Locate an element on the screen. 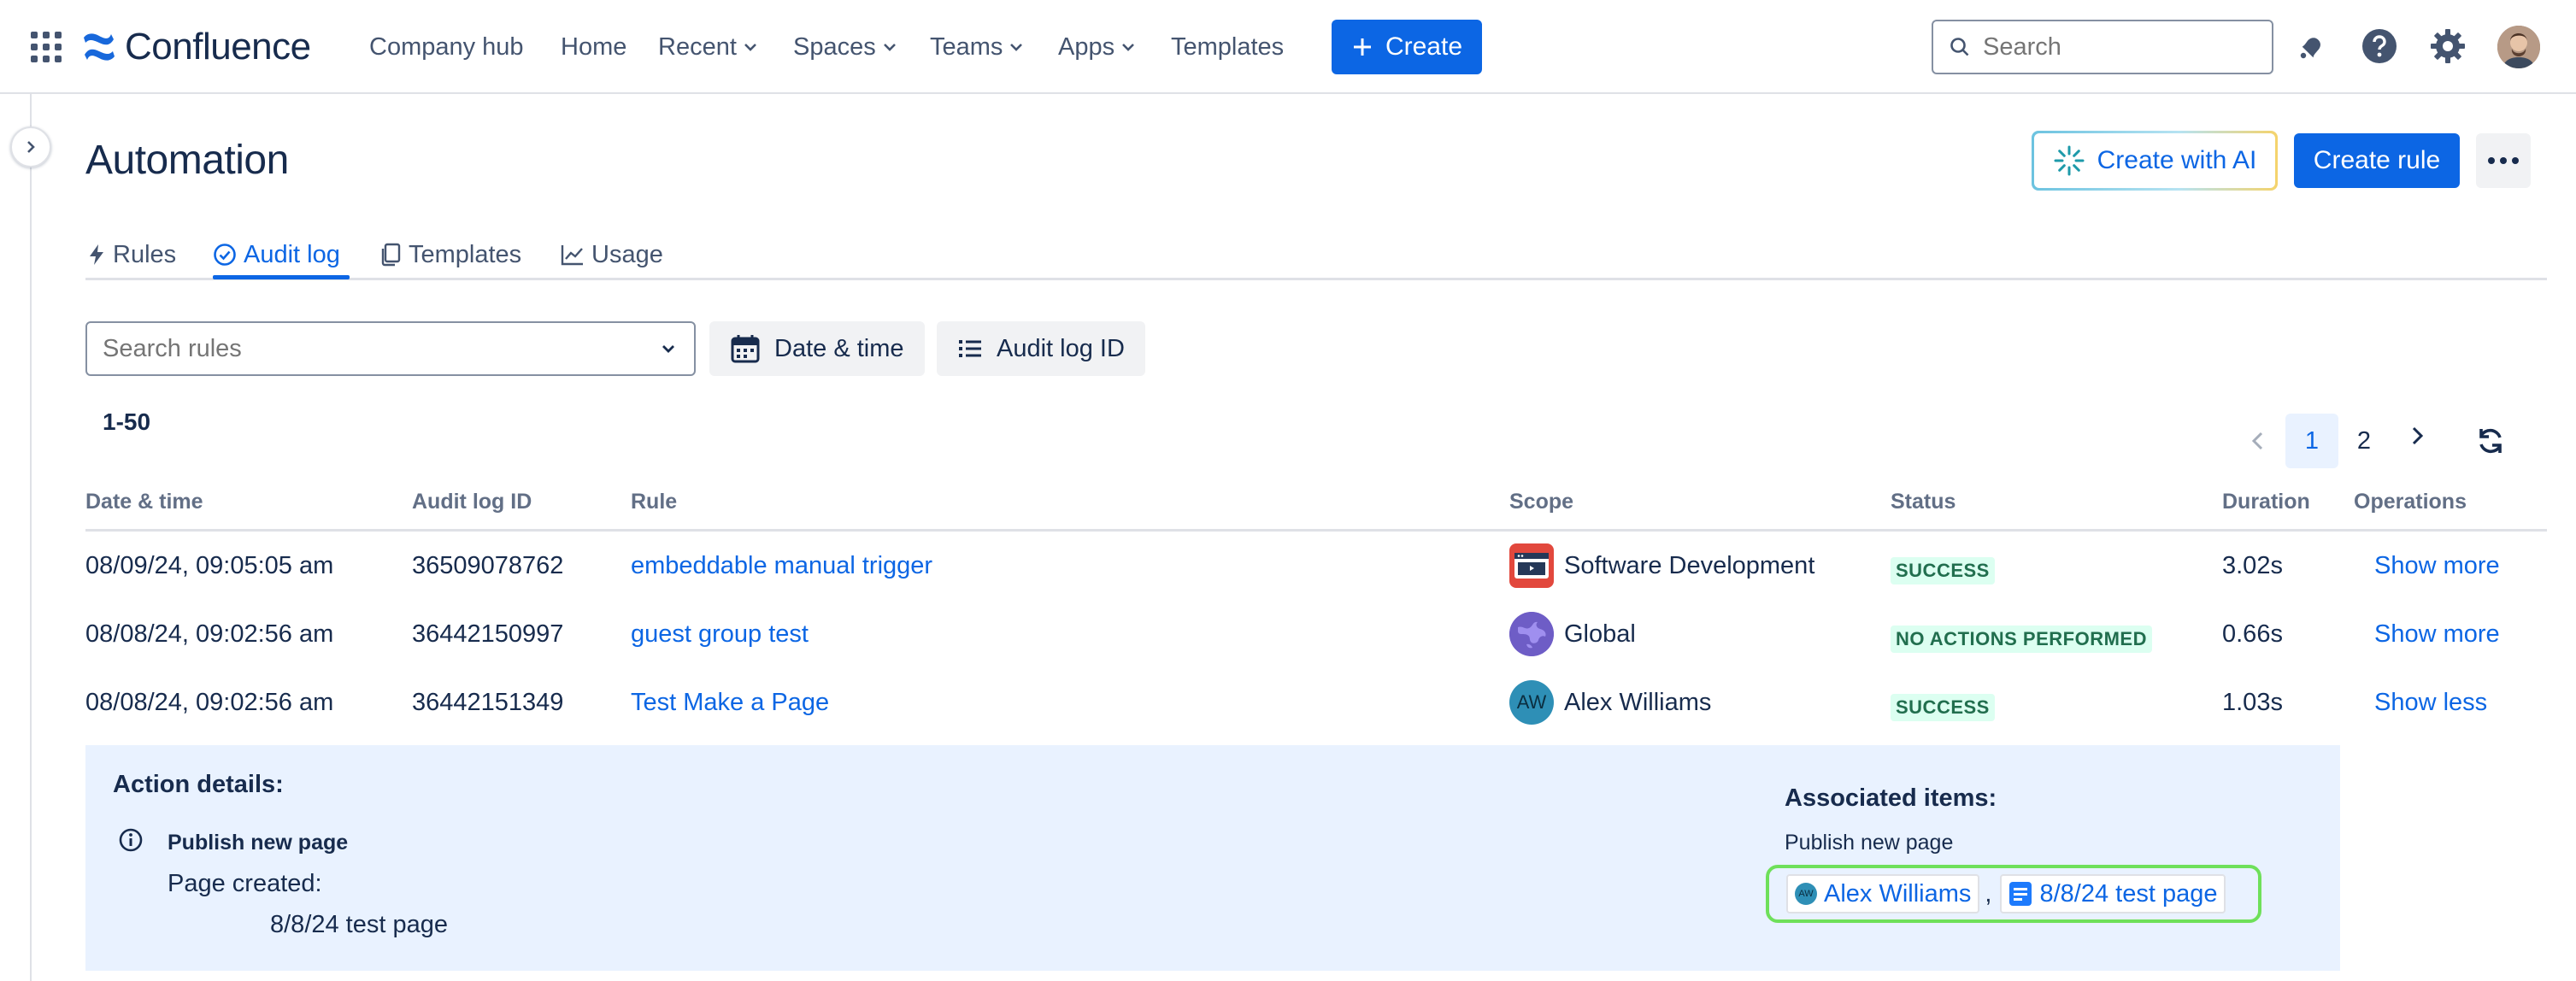 The height and width of the screenshot is (981, 2576). cell-audit-log-id: 36442151349 is located at coordinates (488, 702).